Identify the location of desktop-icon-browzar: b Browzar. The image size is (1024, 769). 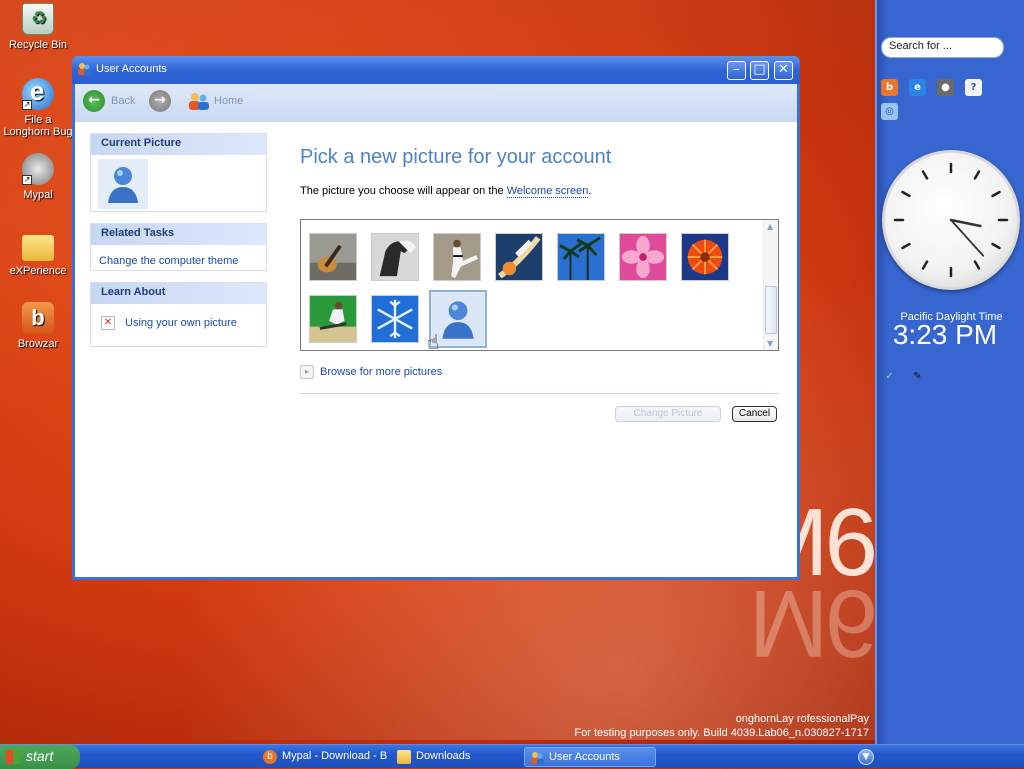
(38, 326).